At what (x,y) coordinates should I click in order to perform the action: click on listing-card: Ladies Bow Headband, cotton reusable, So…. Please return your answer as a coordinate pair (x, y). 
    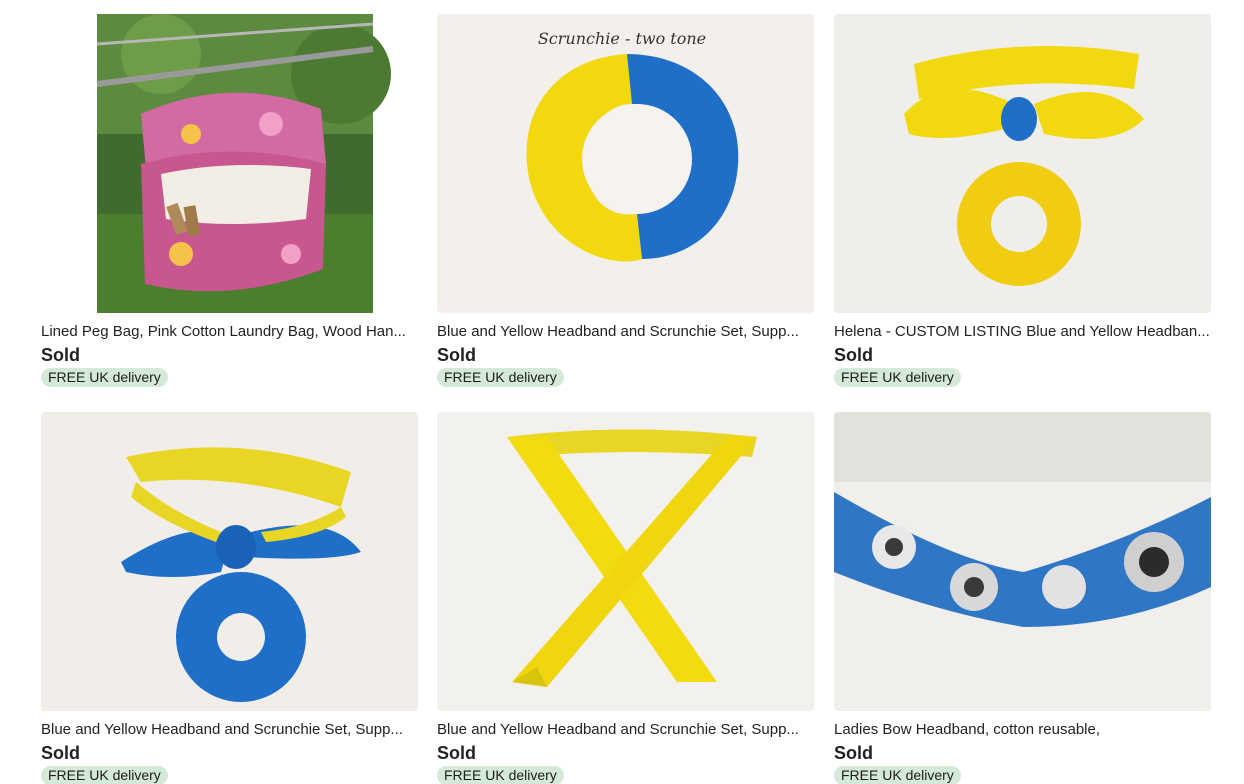
    Looking at the image, I should click on (1022, 598).